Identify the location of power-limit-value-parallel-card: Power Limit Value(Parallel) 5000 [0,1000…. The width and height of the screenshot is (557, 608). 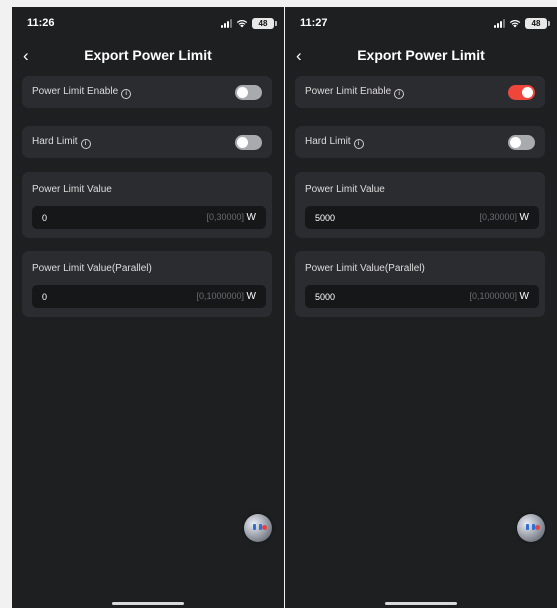
(420, 284).